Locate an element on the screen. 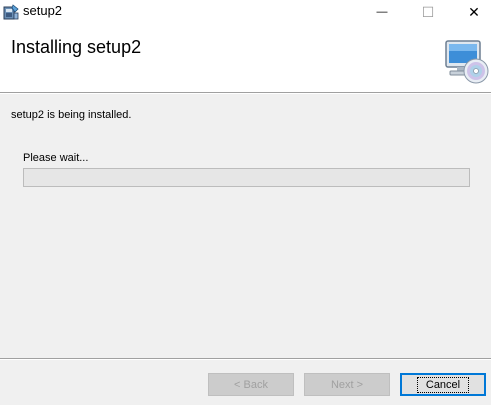 The image size is (491, 405). back-button: < Back is located at coordinates (251, 384).